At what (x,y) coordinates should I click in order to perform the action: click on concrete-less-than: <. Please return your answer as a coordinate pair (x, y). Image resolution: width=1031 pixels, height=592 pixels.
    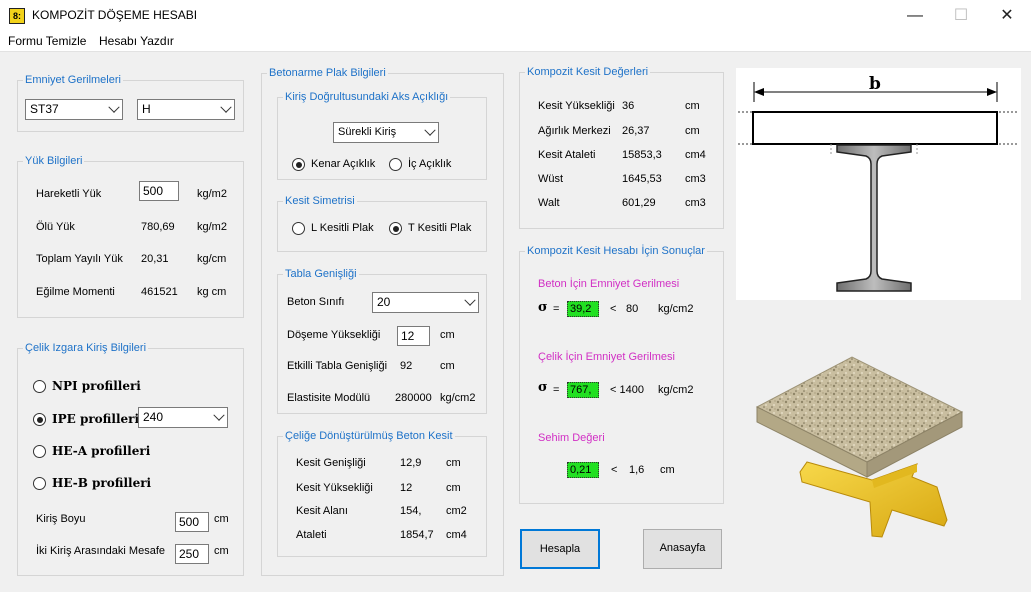
    Looking at the image, I should click on (613, 309).